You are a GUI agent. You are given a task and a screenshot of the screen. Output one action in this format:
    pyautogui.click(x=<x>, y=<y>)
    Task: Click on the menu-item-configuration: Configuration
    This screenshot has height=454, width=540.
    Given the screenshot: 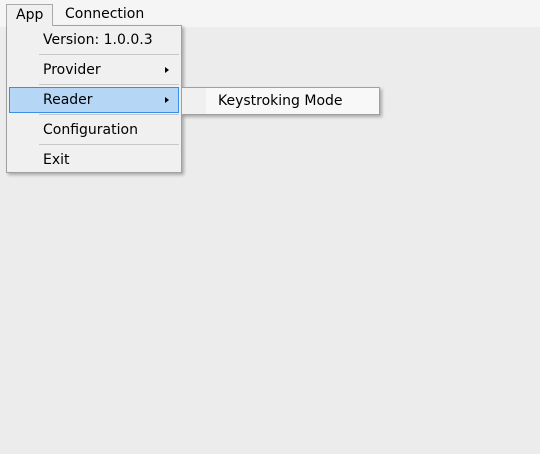 What is the action you would take?
    pyautogui.click(x=94, y=130)
    